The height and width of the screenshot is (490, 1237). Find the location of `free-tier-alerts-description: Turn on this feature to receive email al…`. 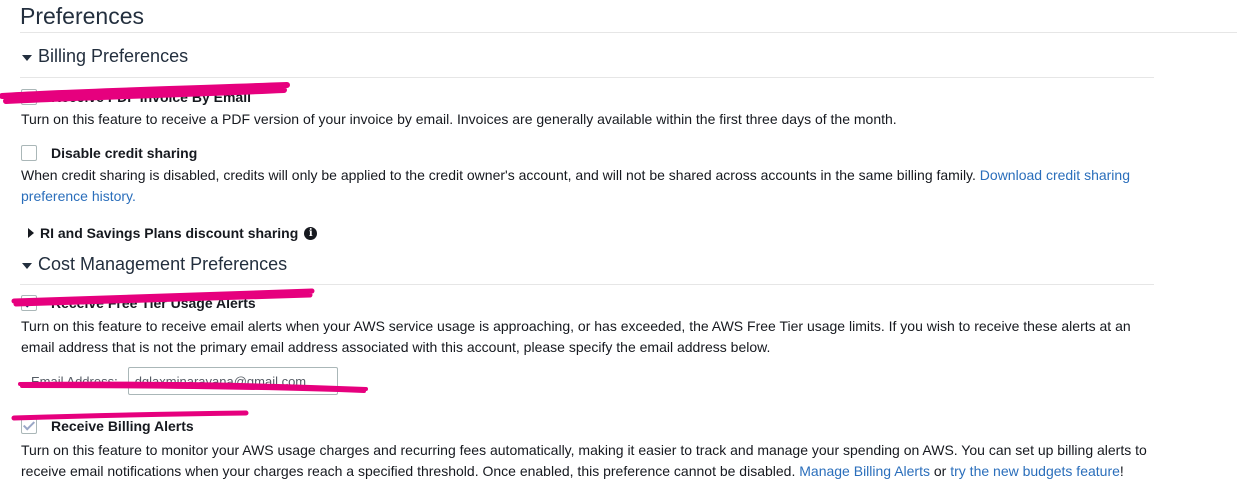

free-tier-alerts-description: Turn on this feature to receive email al… is located at coordinates (576, 336).